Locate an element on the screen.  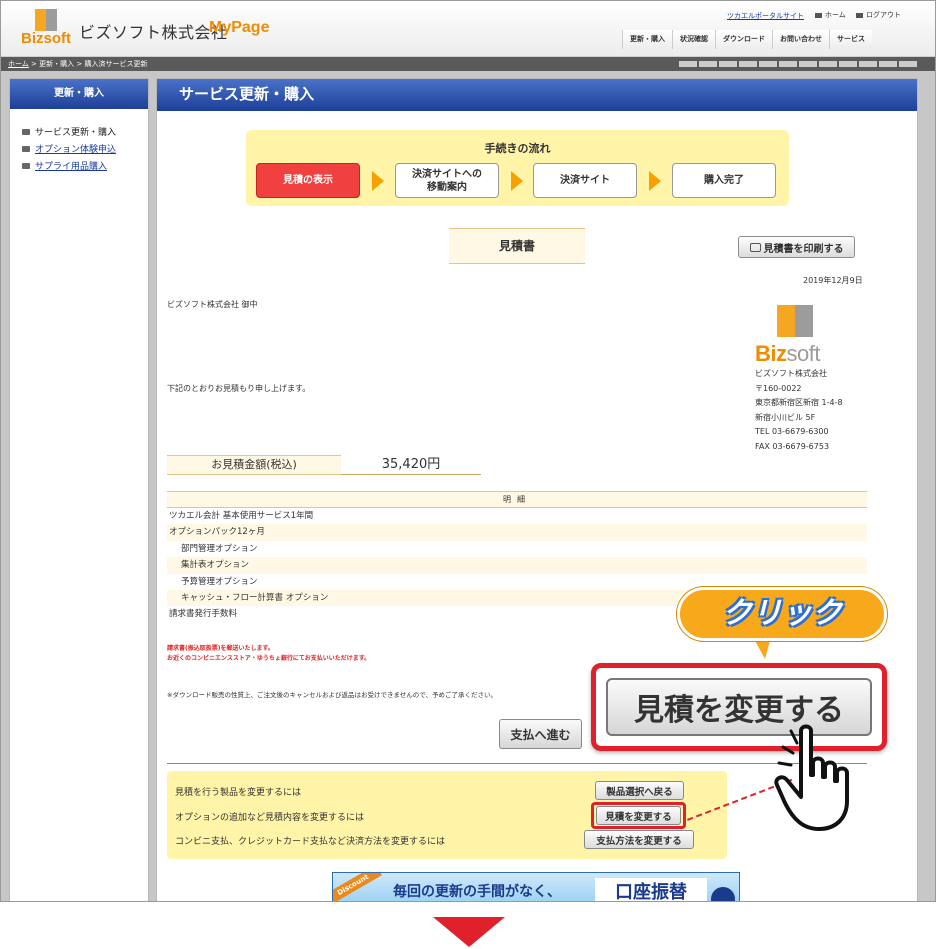
click-callout-bubble: クリック is located at coordinates (782, 614).